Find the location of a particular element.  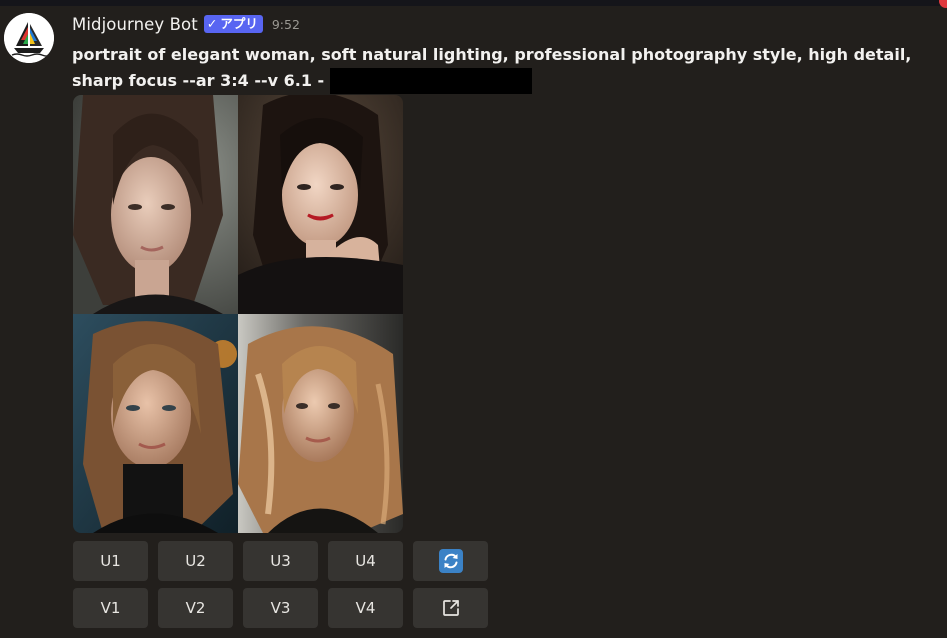

variation-1-button: V1 is located at coordinates (110, 608).